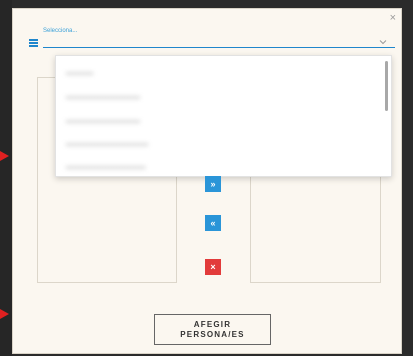  What do you see at coordinates (393, 18) in the screenshot?
I see `close-icon: ×` at bounding box center [393, 18].